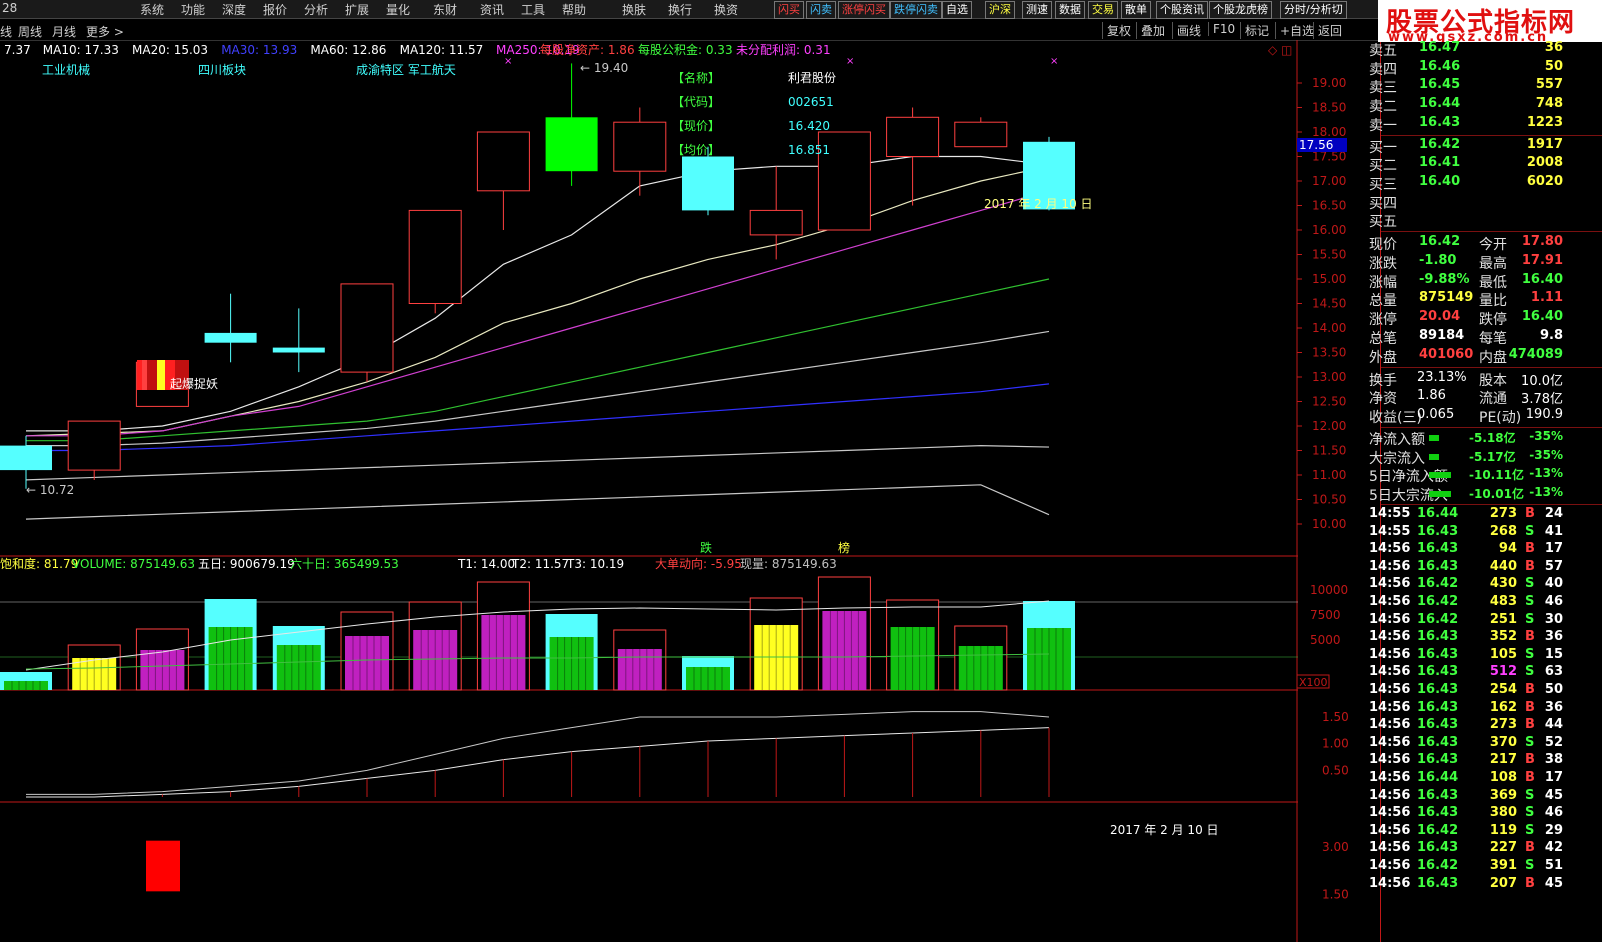  Describe the element at coordinates (1221, 29) in the screenshot. I see `tool-button-3: F10` at that location.